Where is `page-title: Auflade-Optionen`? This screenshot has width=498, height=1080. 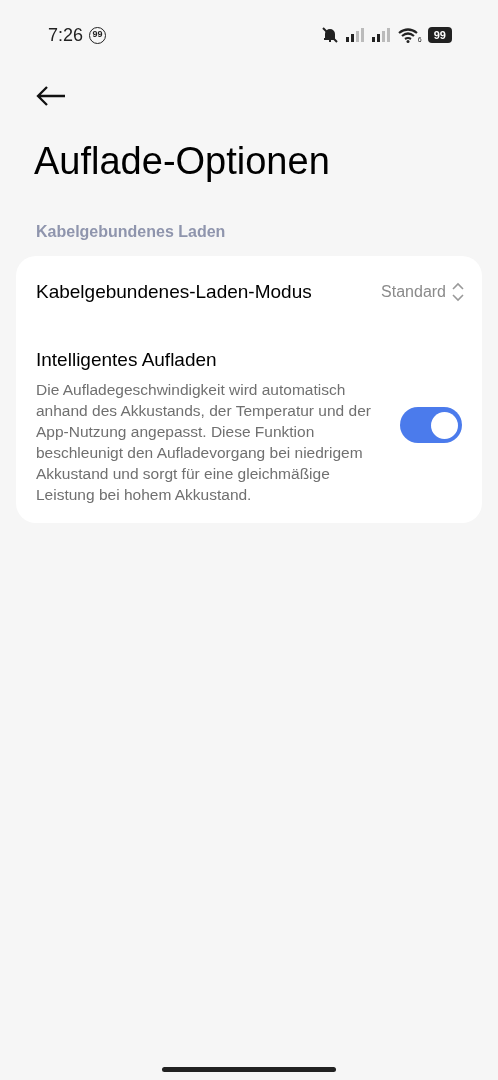 page-title: Auflade-Optionen is located at coordinates (182, 161).